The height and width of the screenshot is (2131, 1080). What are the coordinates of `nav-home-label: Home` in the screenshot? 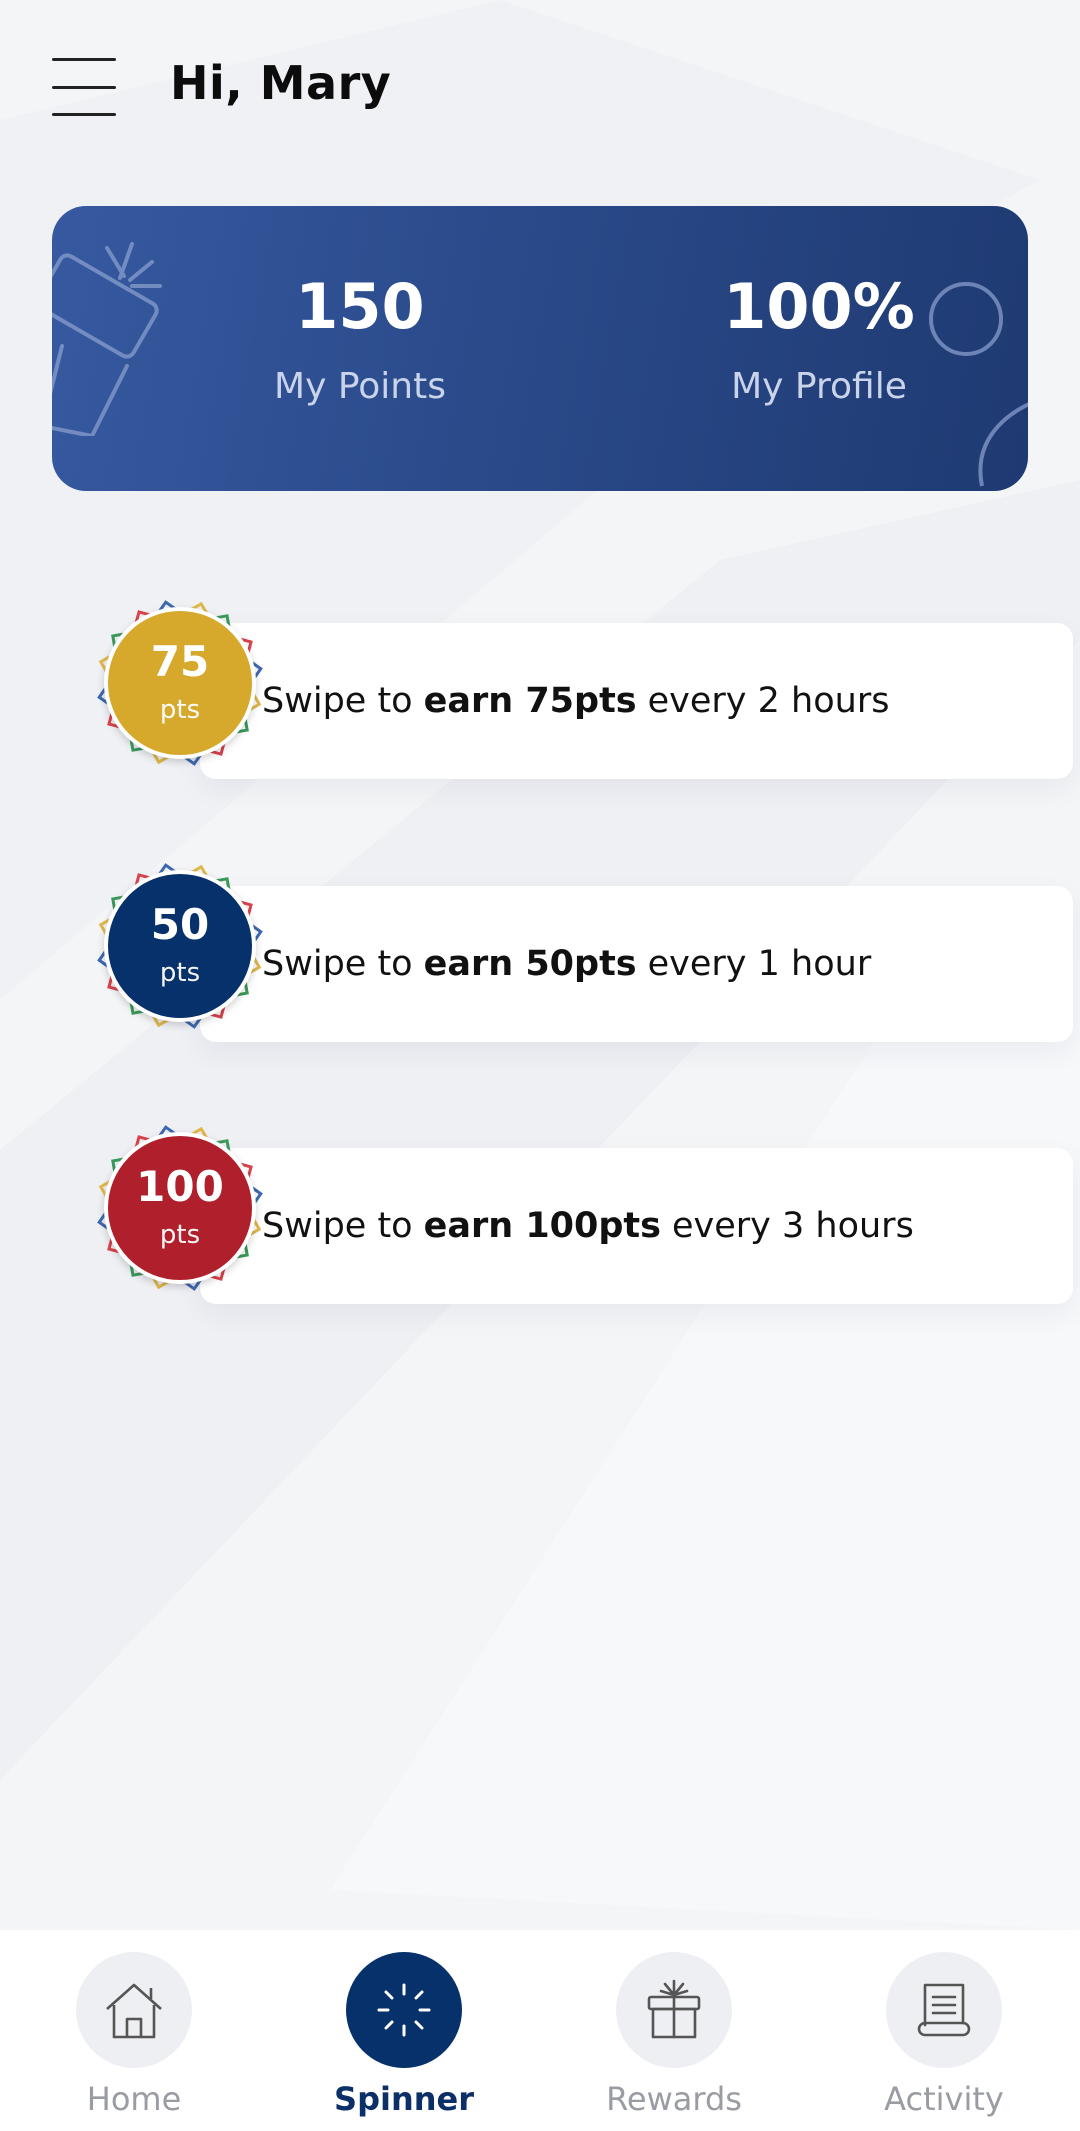 It's located at (134, 2099).